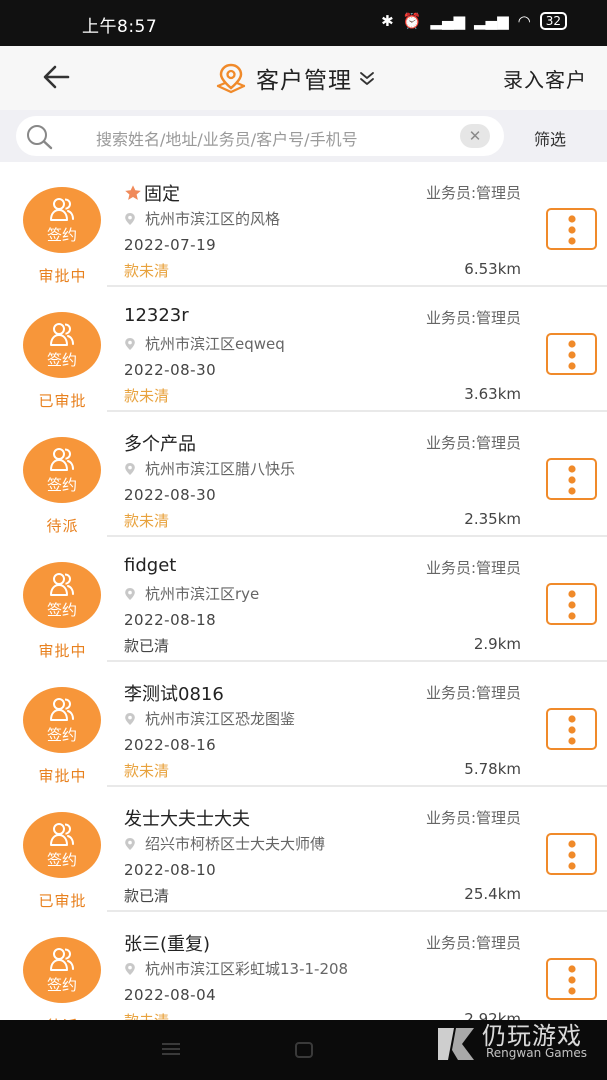 Image resolution: width=607 pixels, height=1080 pixels. I want to click on close-icon: ✕, so click(475, 136).